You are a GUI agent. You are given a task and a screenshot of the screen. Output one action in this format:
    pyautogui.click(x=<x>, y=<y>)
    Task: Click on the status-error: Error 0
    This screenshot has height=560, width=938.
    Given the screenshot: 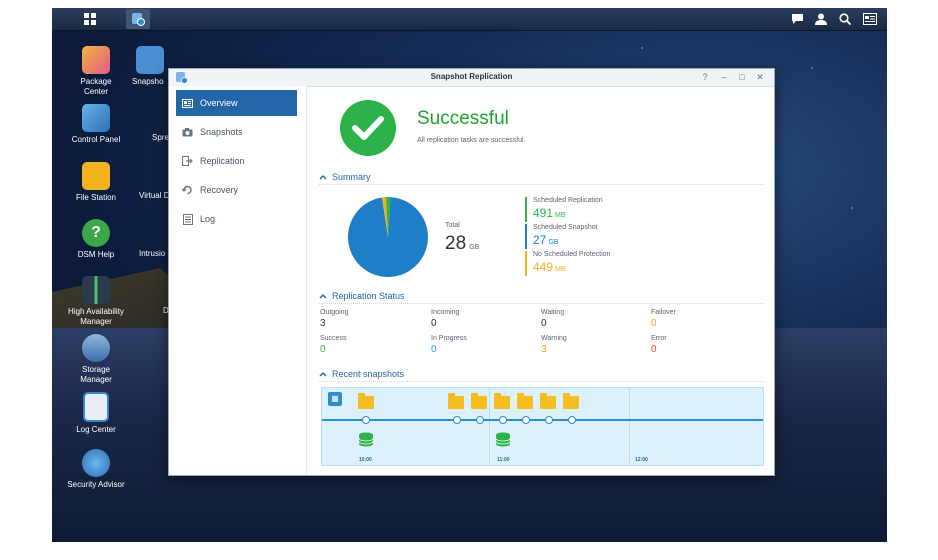 What is the action you would take?
    pyautogui.click(x=659, y=345)
    